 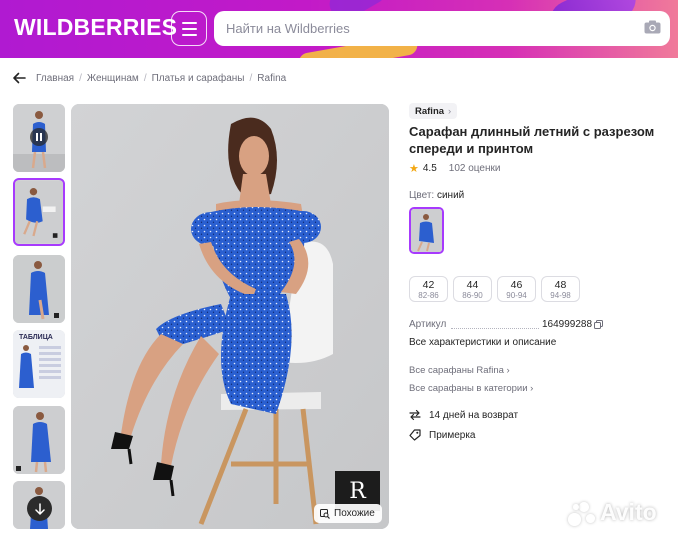 I want to click on thumb-size-table: ТАБЛИЦА, so click(x=39, y=364).